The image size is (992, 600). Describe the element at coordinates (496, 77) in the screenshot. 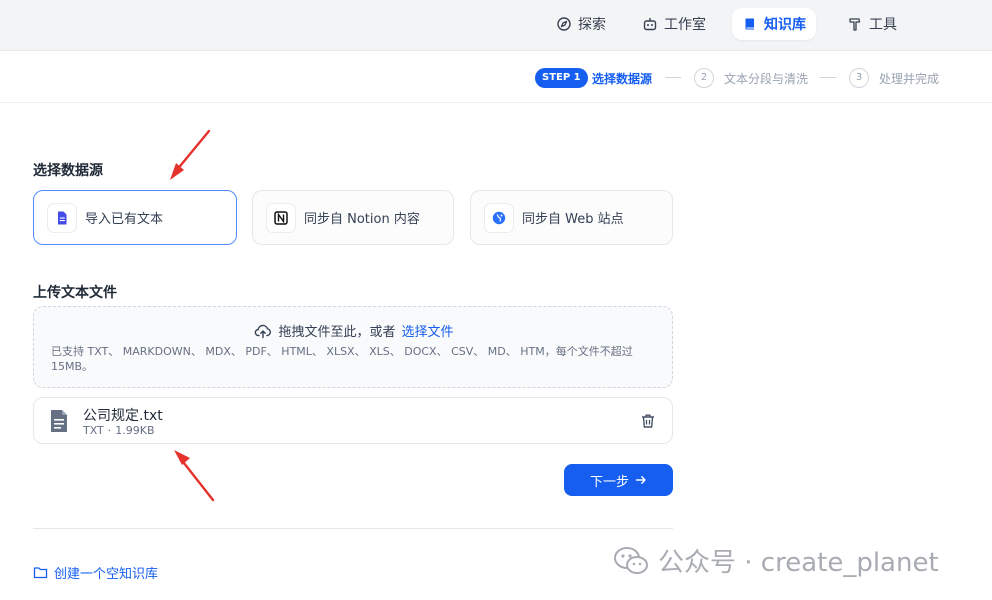

I see `step-indicator: STEP 1 选择数据源 2 文本分段与清洗 3 处理并完成` at that location.